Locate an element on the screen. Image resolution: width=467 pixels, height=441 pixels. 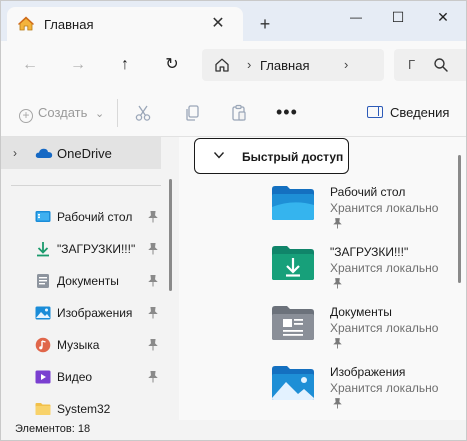
back-button: ← is located at coordinates (30, 65).